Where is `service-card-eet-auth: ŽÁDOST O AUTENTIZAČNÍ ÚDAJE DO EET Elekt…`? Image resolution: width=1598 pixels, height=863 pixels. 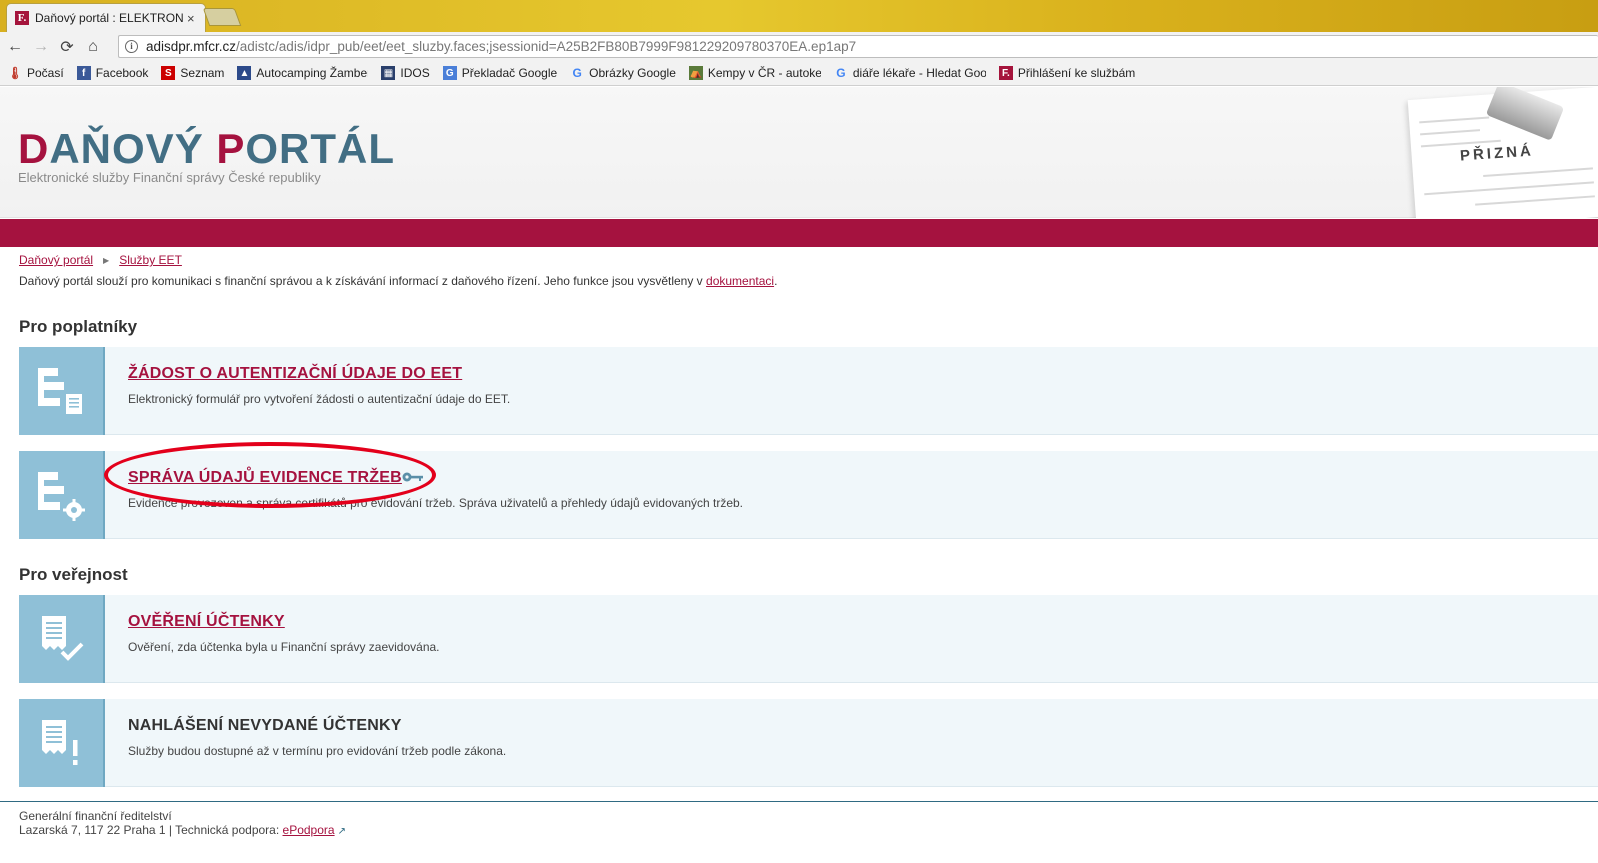
service-card-eet-auth: ŽÁDOST O AUTENTIZAČNÍ ÚDAJE DO EET Elekt… is located at coordinates (808, 391).